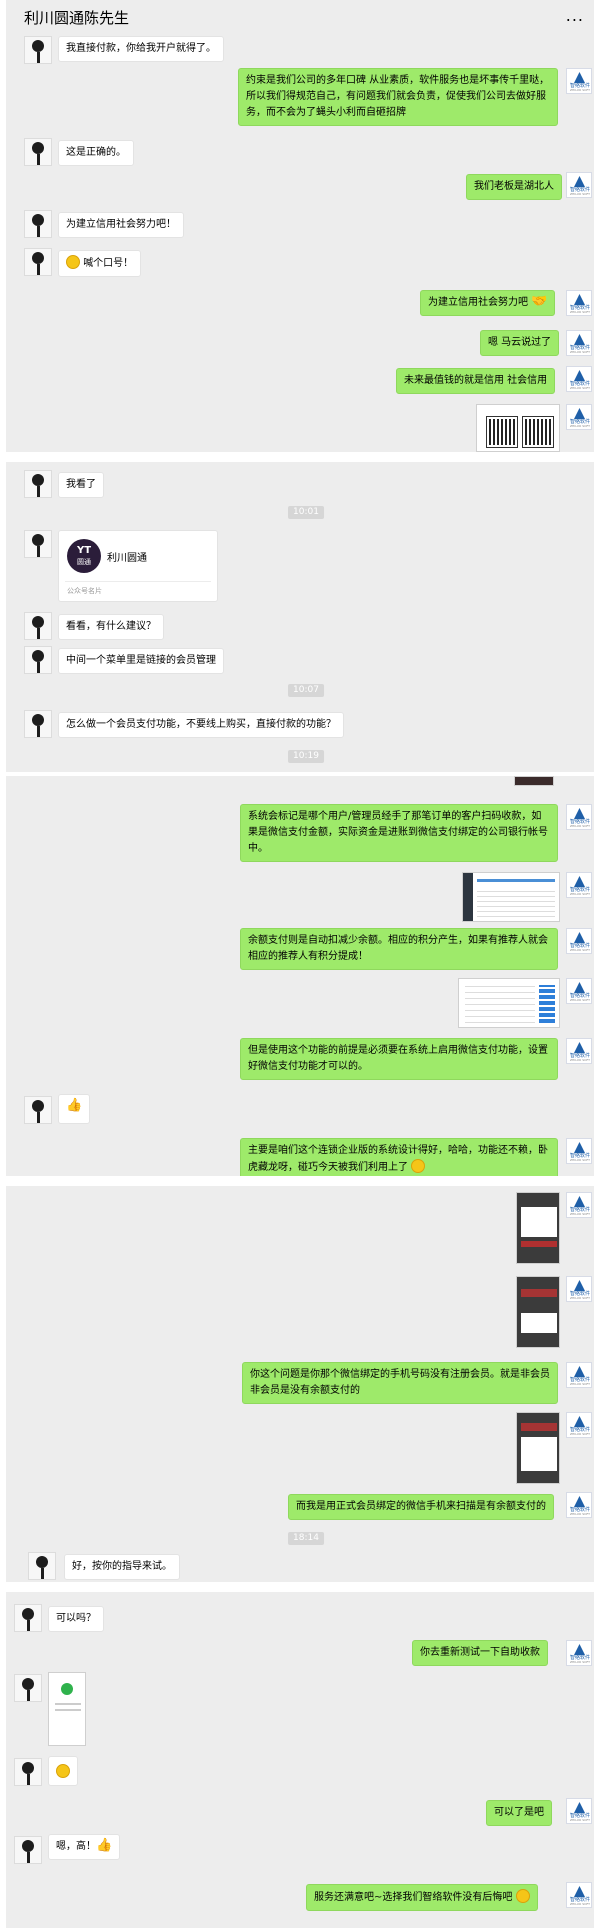  I want to click on message-incoming: 这是正确的。, so click(96, 153).